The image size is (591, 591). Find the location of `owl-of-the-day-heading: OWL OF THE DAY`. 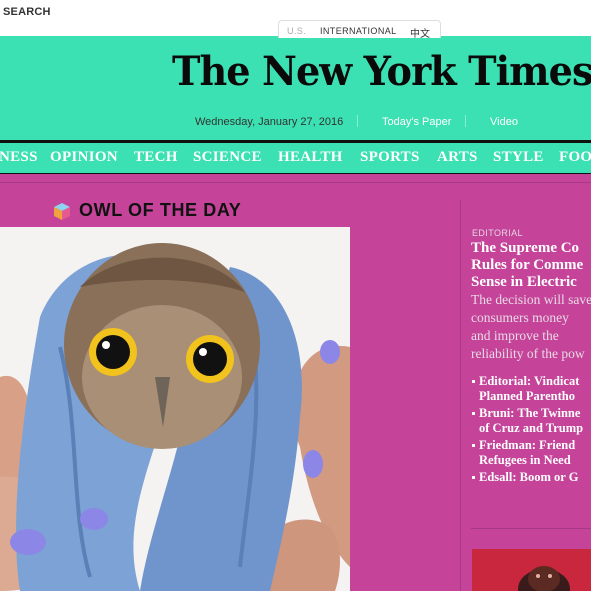

owl-of-the-day-heading: OWL OF THE DAY is located at coordinates (160, 210).